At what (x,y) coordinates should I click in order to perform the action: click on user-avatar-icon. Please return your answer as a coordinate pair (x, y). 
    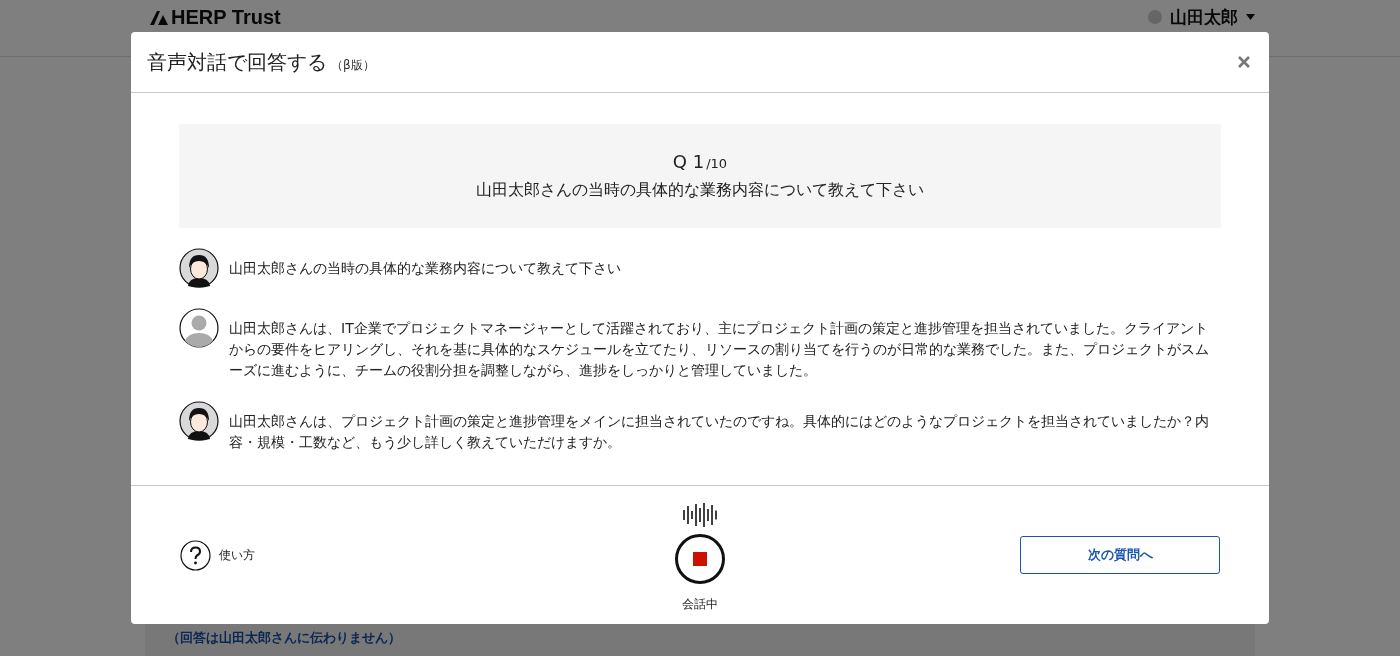
    Looking at the image, I should click on (199, 328).